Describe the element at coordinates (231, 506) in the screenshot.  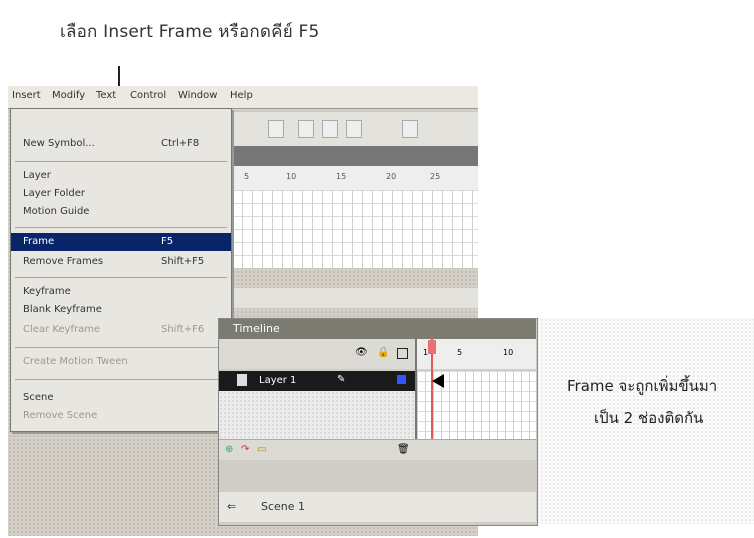
I see `back-arrow-icon: ⇐` at that location.